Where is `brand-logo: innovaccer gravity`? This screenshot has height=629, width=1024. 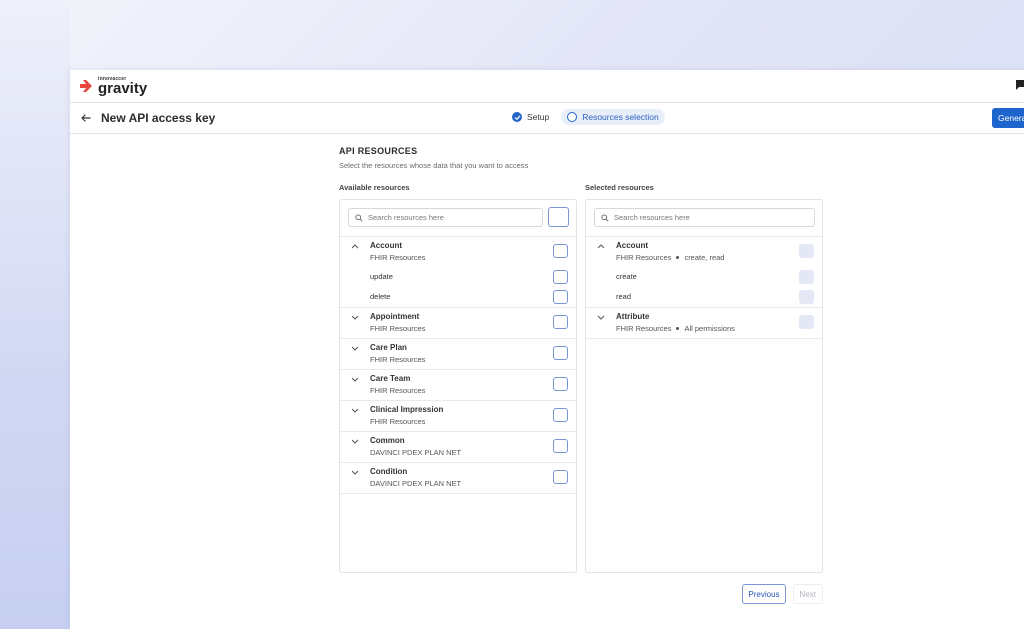 brand-logo: innovaccer gravity is located at coordinates (113, 86).